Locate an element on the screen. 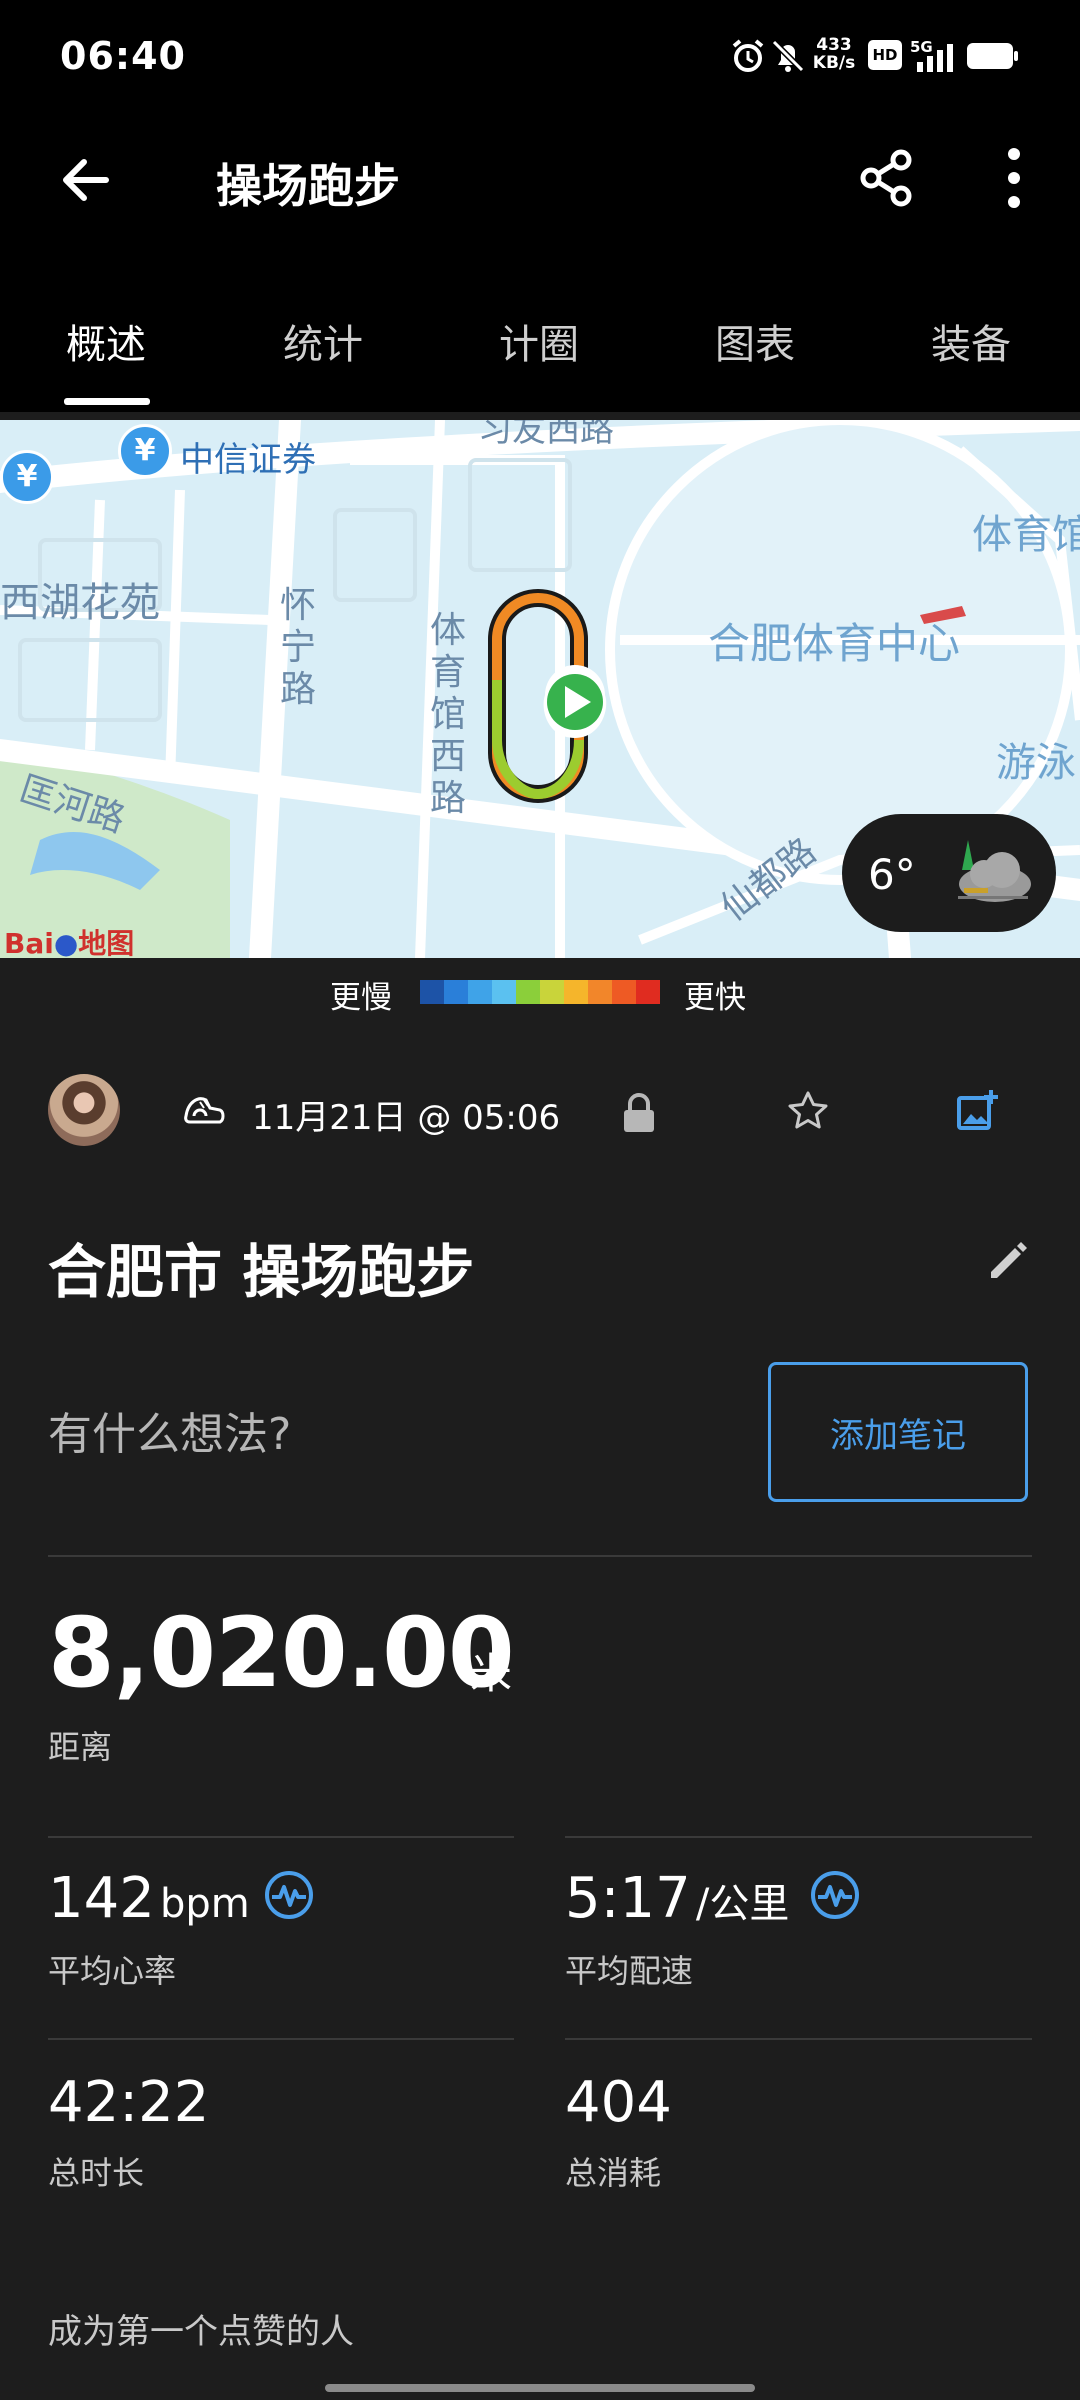  map-label-huaining: 怀宁路 is located at coordinates (298, 647).